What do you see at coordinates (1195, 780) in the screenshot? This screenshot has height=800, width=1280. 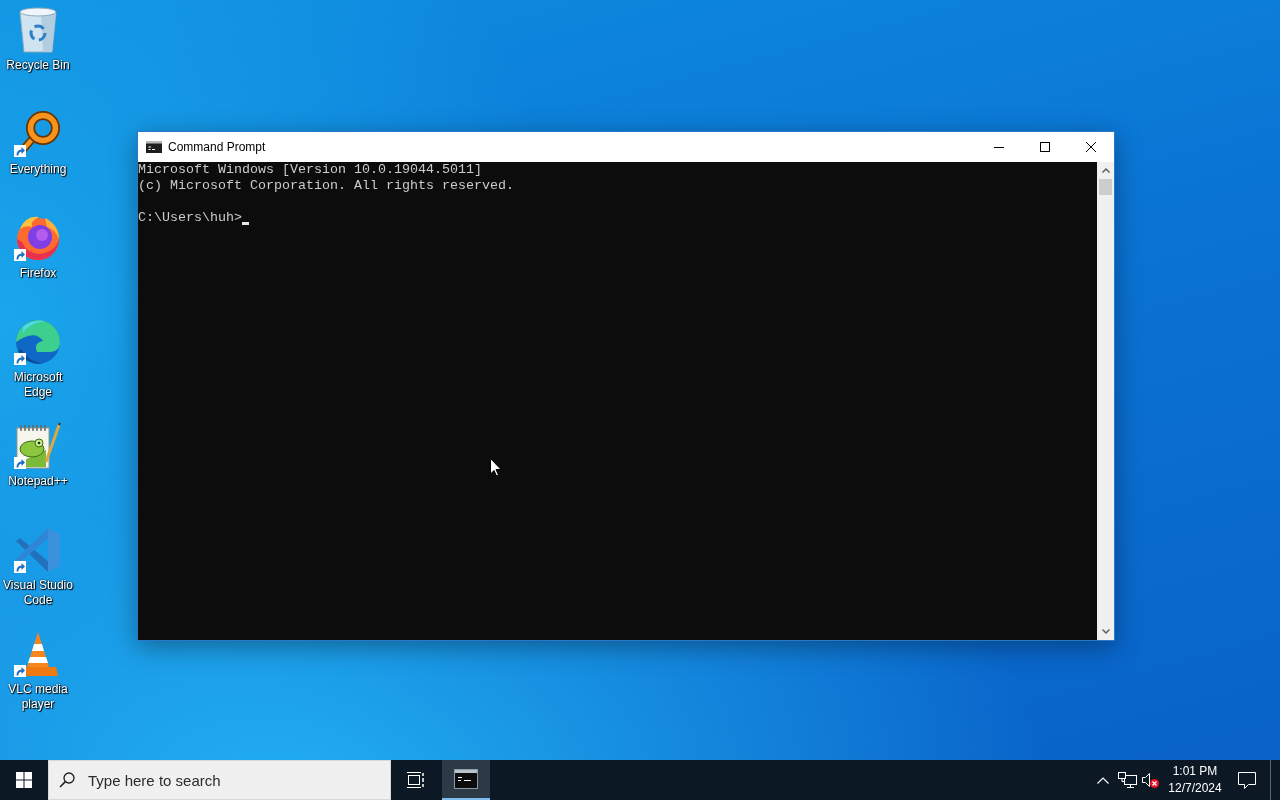 I see `clock-button: 1:01 PM 12/7/2024` at bounding box center [1195, 780].